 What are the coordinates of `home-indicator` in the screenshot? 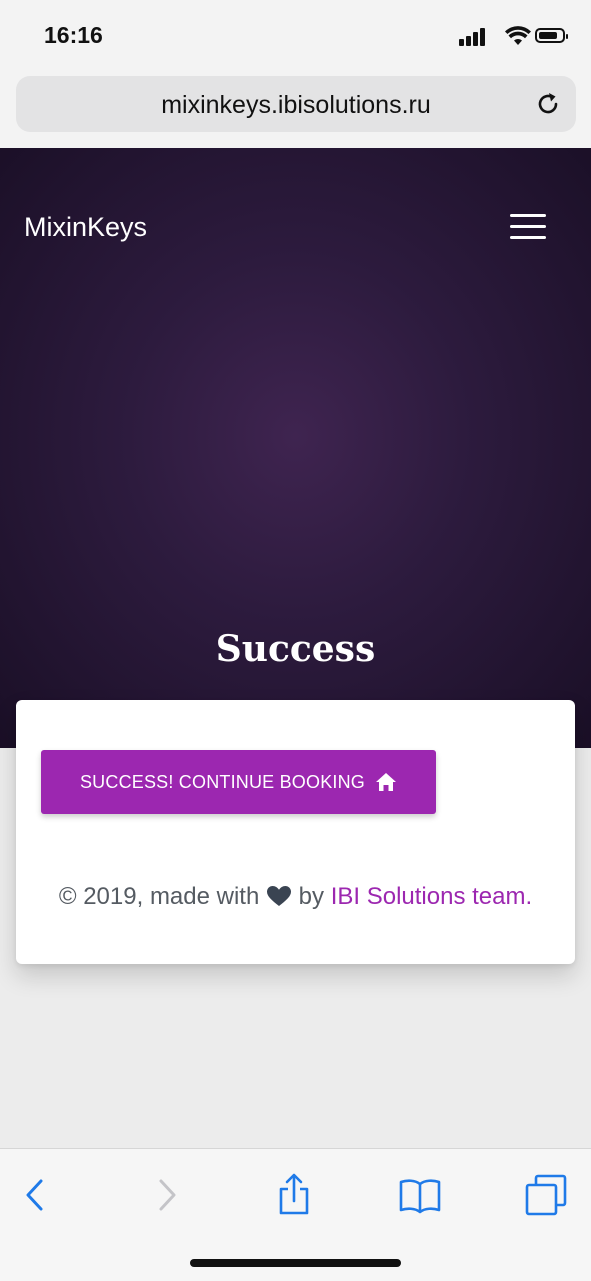 It's located at (295, 1263).